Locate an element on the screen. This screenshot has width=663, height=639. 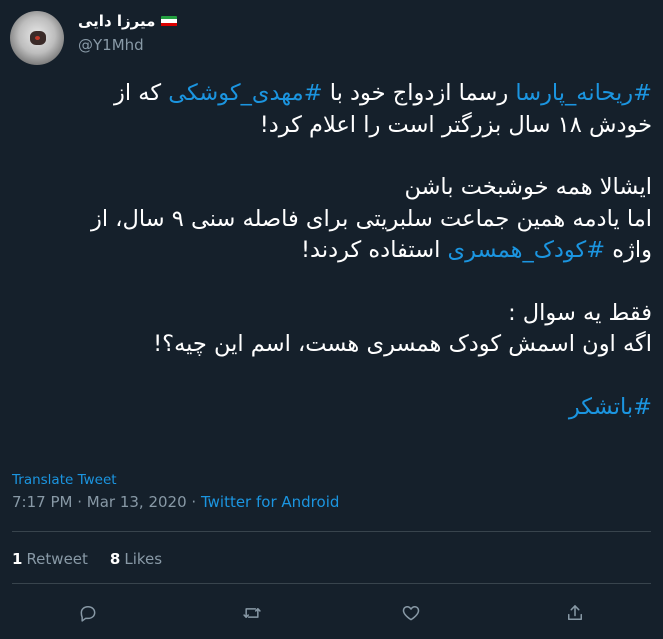
tweet-line-5: واژه #کودک_همسری استفاده کردند! is located at coordinates (332, 251).